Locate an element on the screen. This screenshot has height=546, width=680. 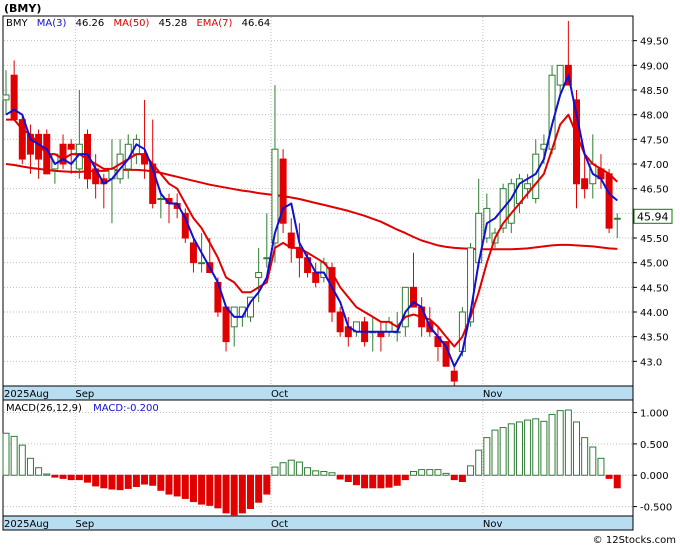
ticker-title: (BMY) is located at coordinates (22, 8).